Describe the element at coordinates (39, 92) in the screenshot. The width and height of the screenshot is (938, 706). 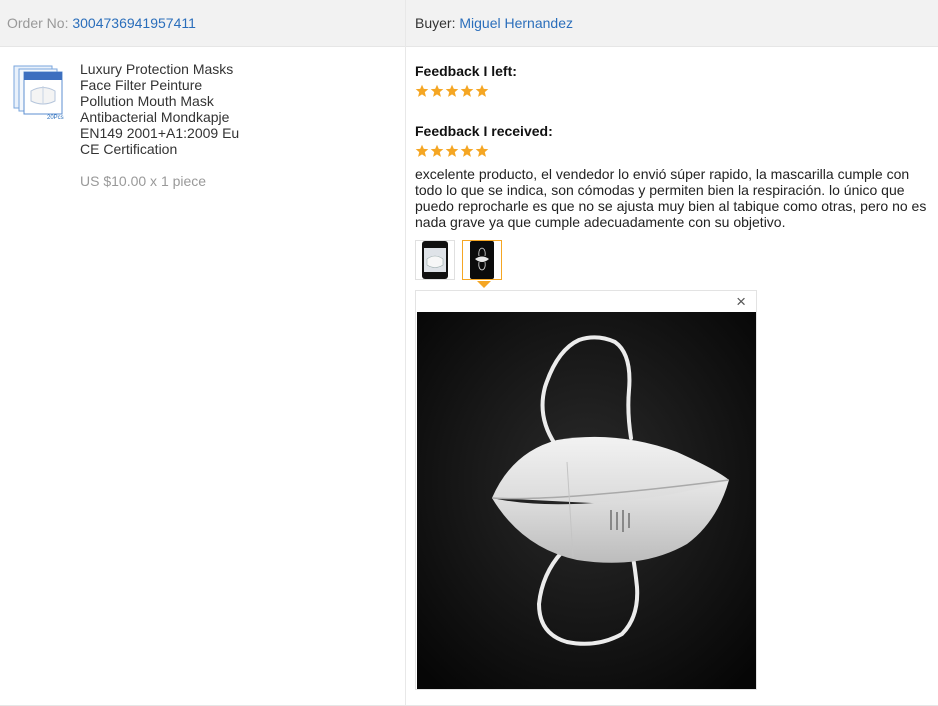
I see `mask-package-icon: 20Pcs` at that location.